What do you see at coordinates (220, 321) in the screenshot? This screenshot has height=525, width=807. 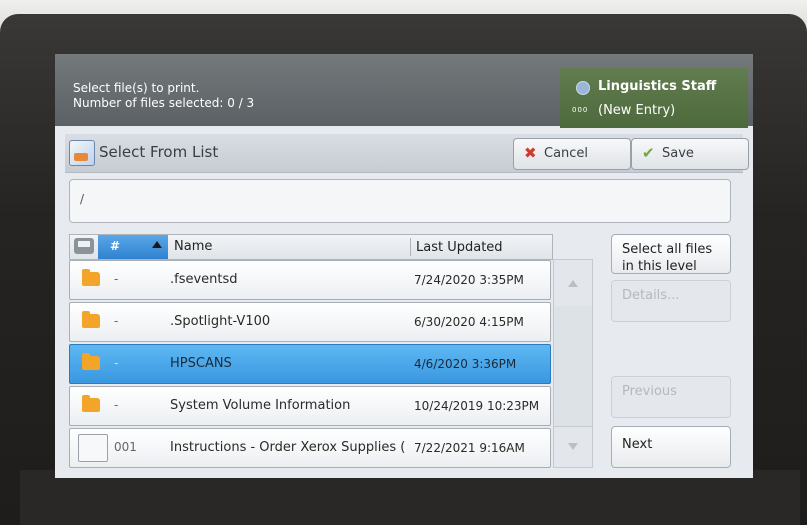 I see `item-name: .Spotlight-V100` at bounding box center [220, 321].